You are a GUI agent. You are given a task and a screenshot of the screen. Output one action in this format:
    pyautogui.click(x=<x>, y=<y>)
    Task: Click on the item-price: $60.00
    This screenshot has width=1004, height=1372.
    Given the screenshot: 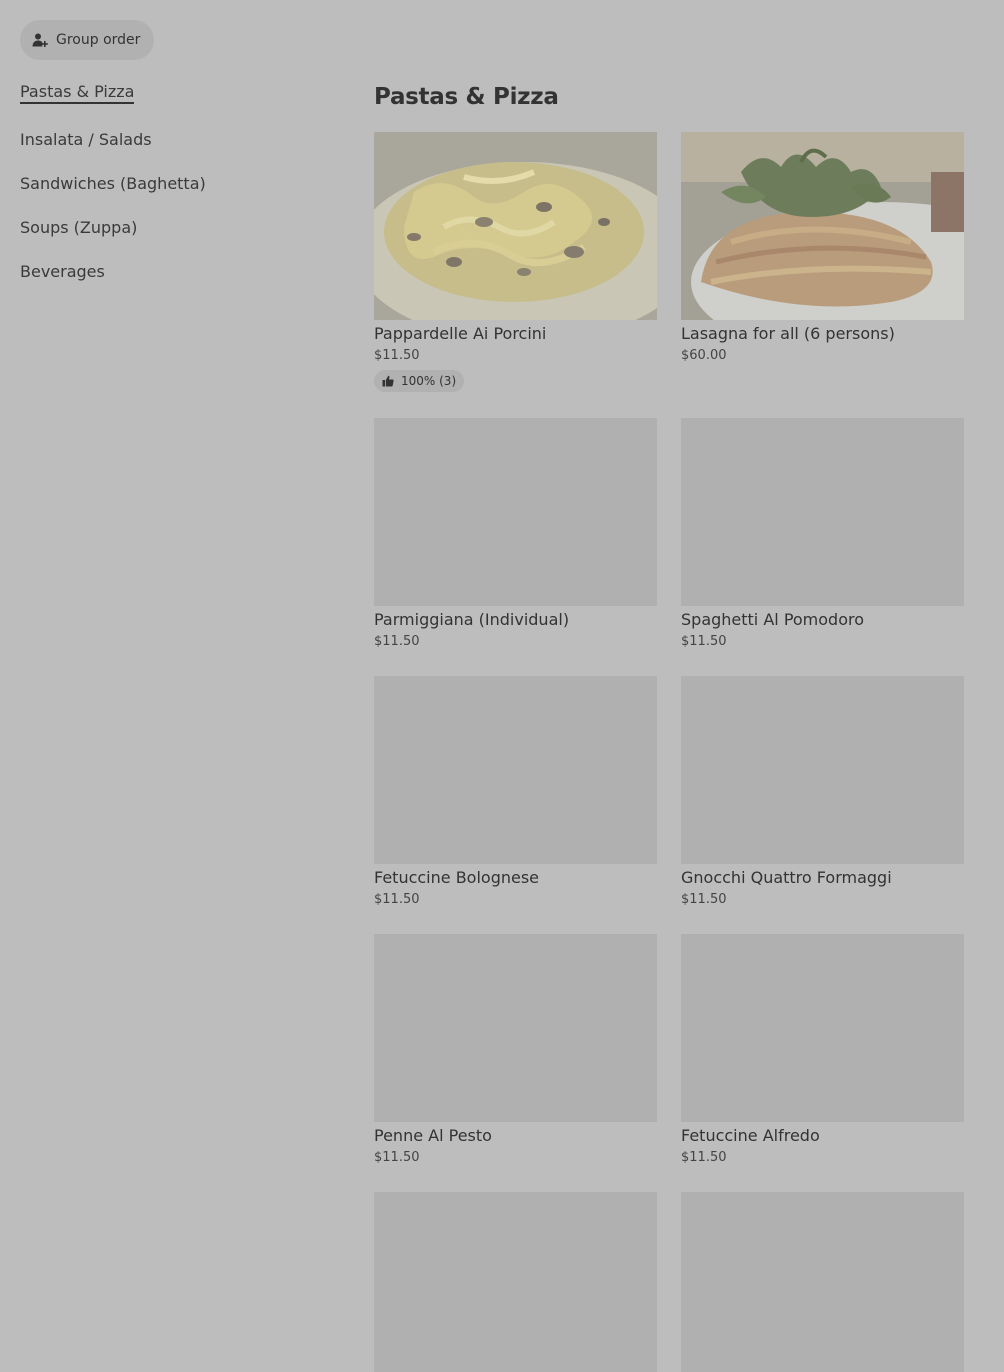 What is the action you would take?
    pyautogui.click(x=704, y=355)
    